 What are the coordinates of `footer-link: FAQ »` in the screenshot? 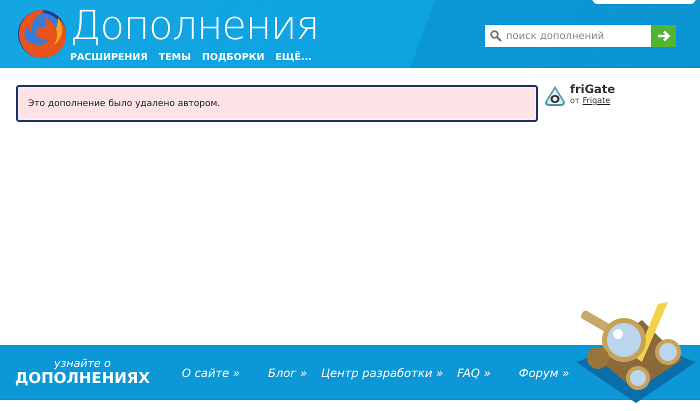 It's located at (474, 373).